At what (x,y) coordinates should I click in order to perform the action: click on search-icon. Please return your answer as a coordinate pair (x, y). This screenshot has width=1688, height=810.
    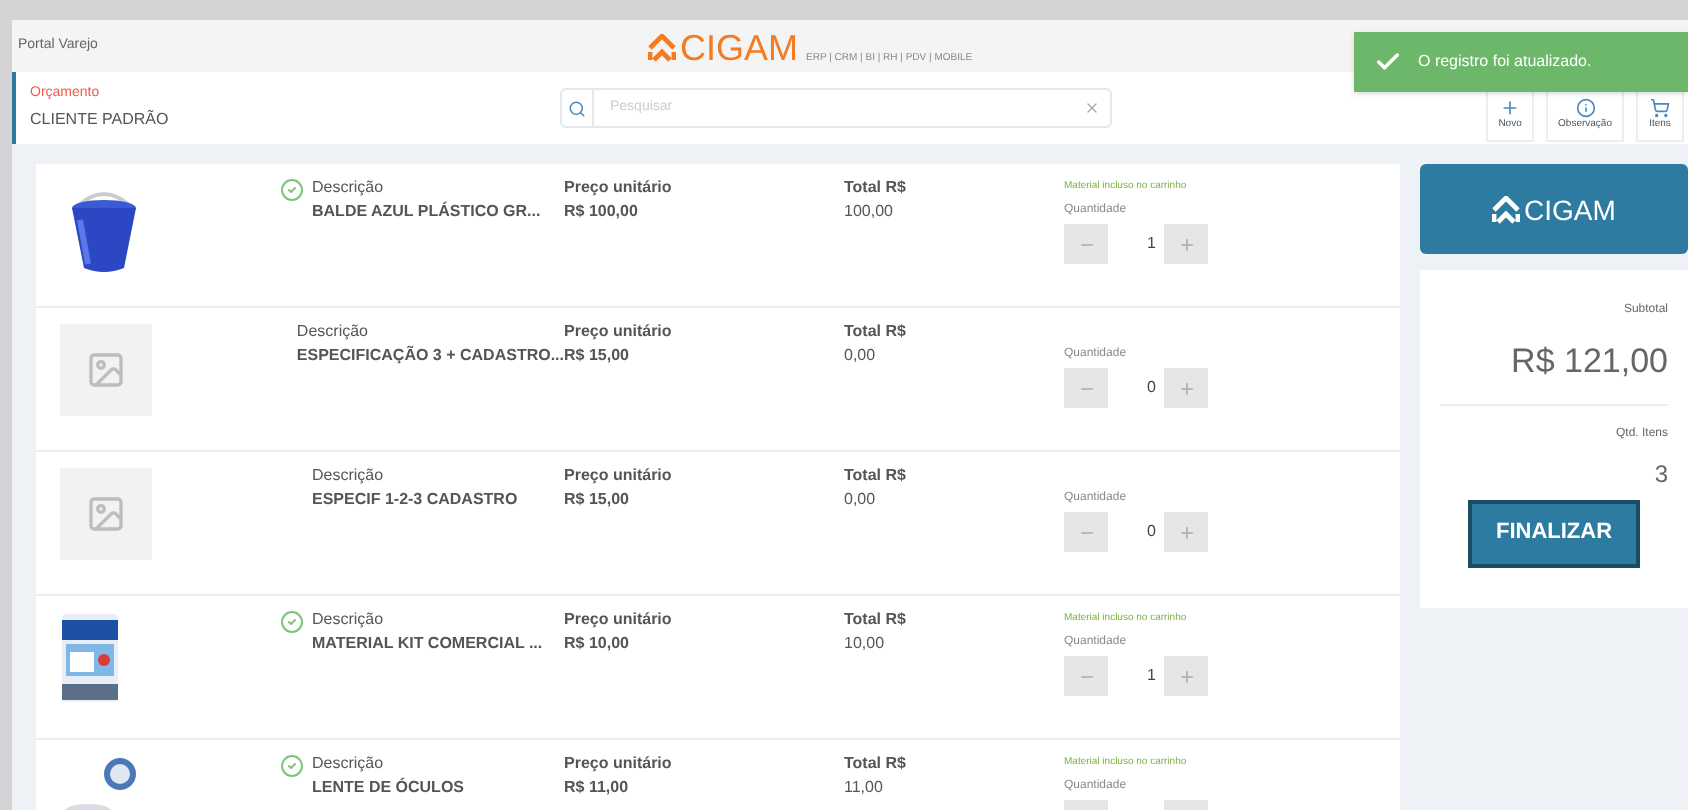
    Looking at the image, I should click on (577, 108).